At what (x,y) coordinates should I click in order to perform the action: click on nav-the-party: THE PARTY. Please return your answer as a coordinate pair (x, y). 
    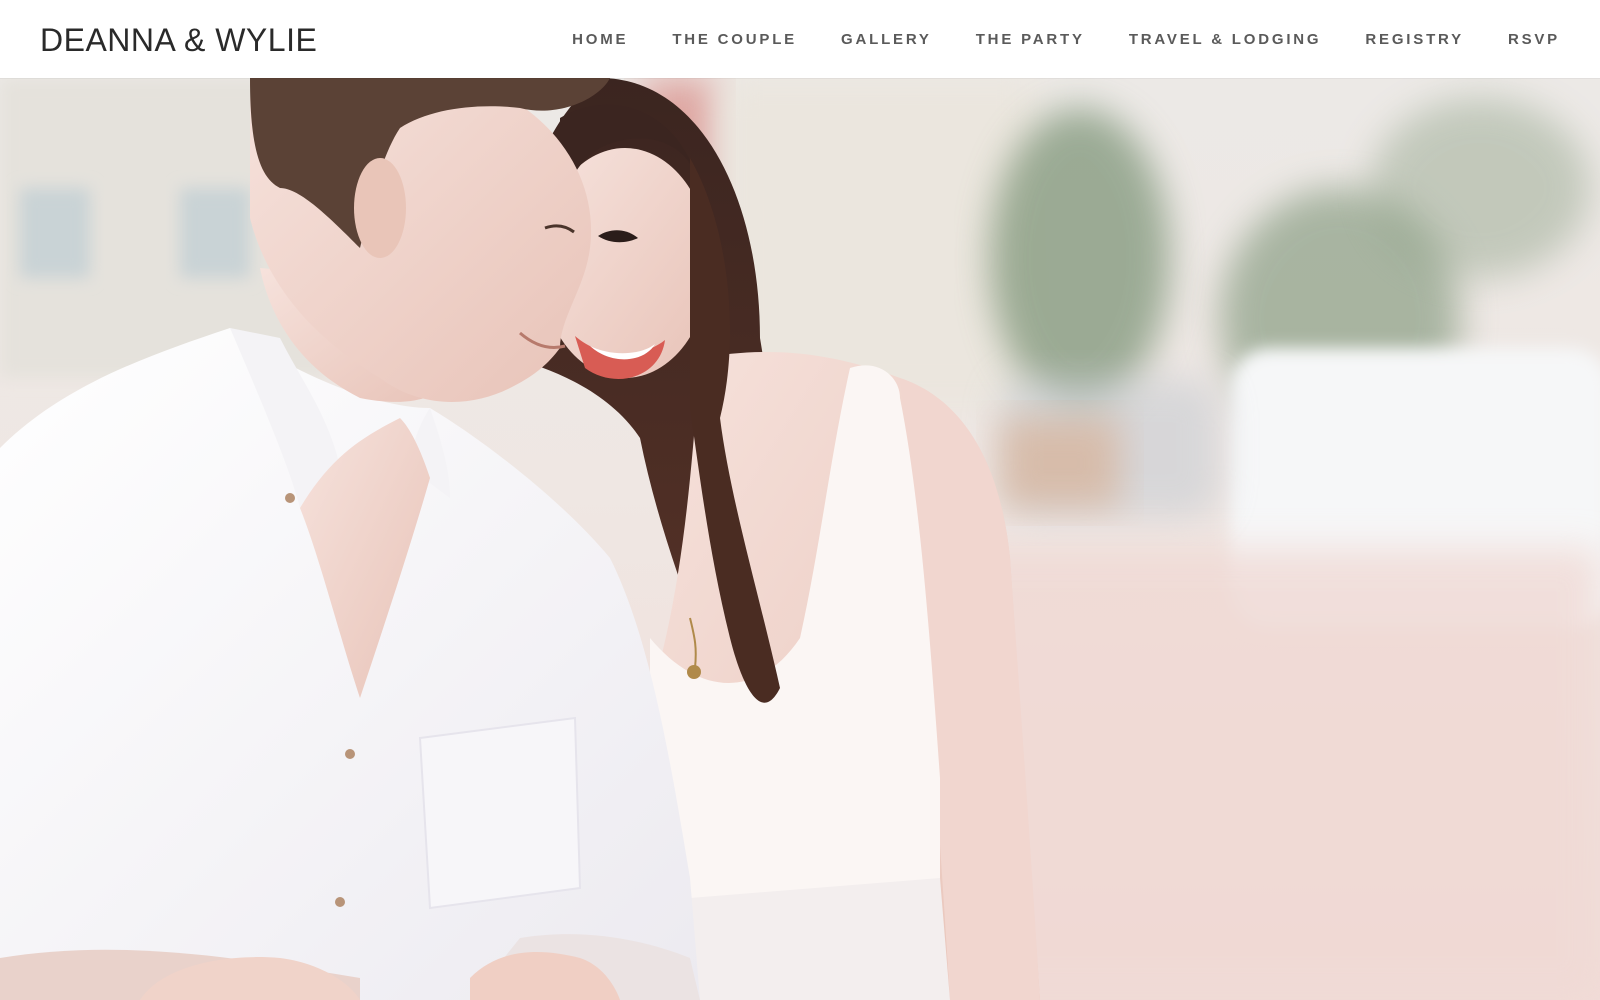
    Looking at the image, I should click on (1030, 39).